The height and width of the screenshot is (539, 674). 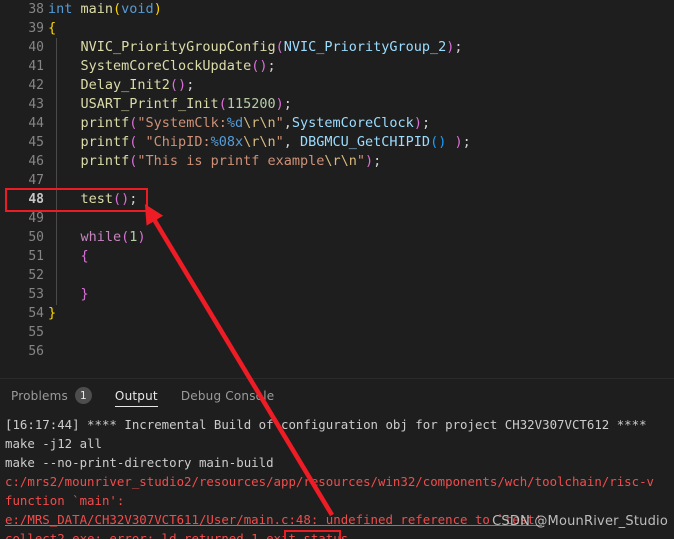 I want to click on code-token: NVIC_PriorityGroup_2, so click(x=365, y=47).